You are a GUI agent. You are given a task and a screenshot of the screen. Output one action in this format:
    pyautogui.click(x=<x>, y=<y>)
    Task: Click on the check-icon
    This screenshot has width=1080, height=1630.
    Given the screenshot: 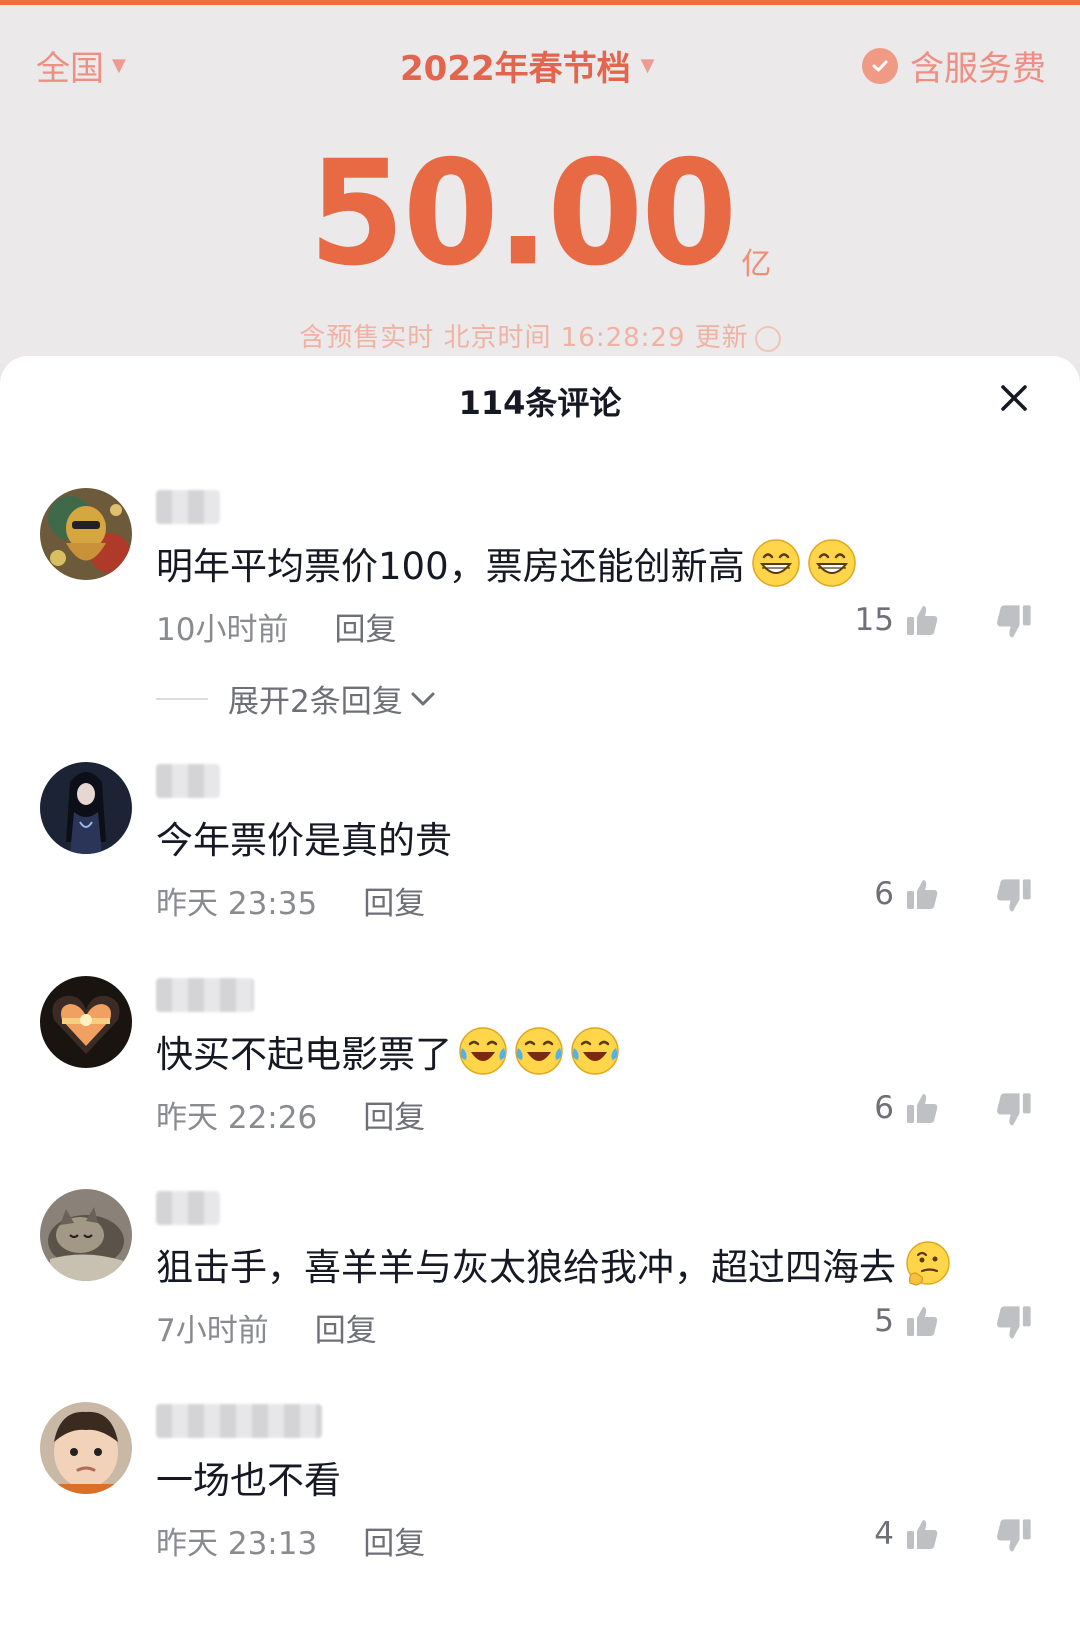 What is the action you would take?
    pyautogui.click(x=880, y=65)
    